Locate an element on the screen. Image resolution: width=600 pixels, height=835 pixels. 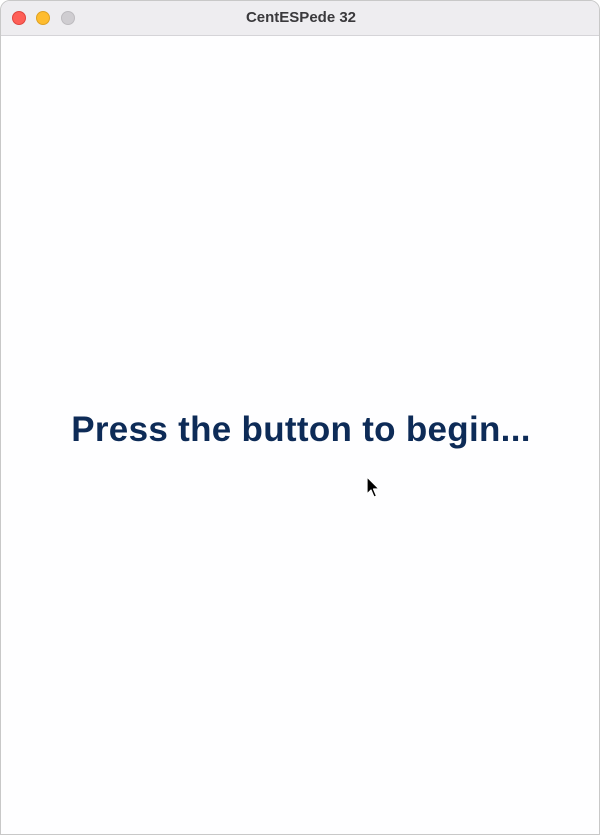
mouse-pointer-icon is located at coordinates (373, 487).